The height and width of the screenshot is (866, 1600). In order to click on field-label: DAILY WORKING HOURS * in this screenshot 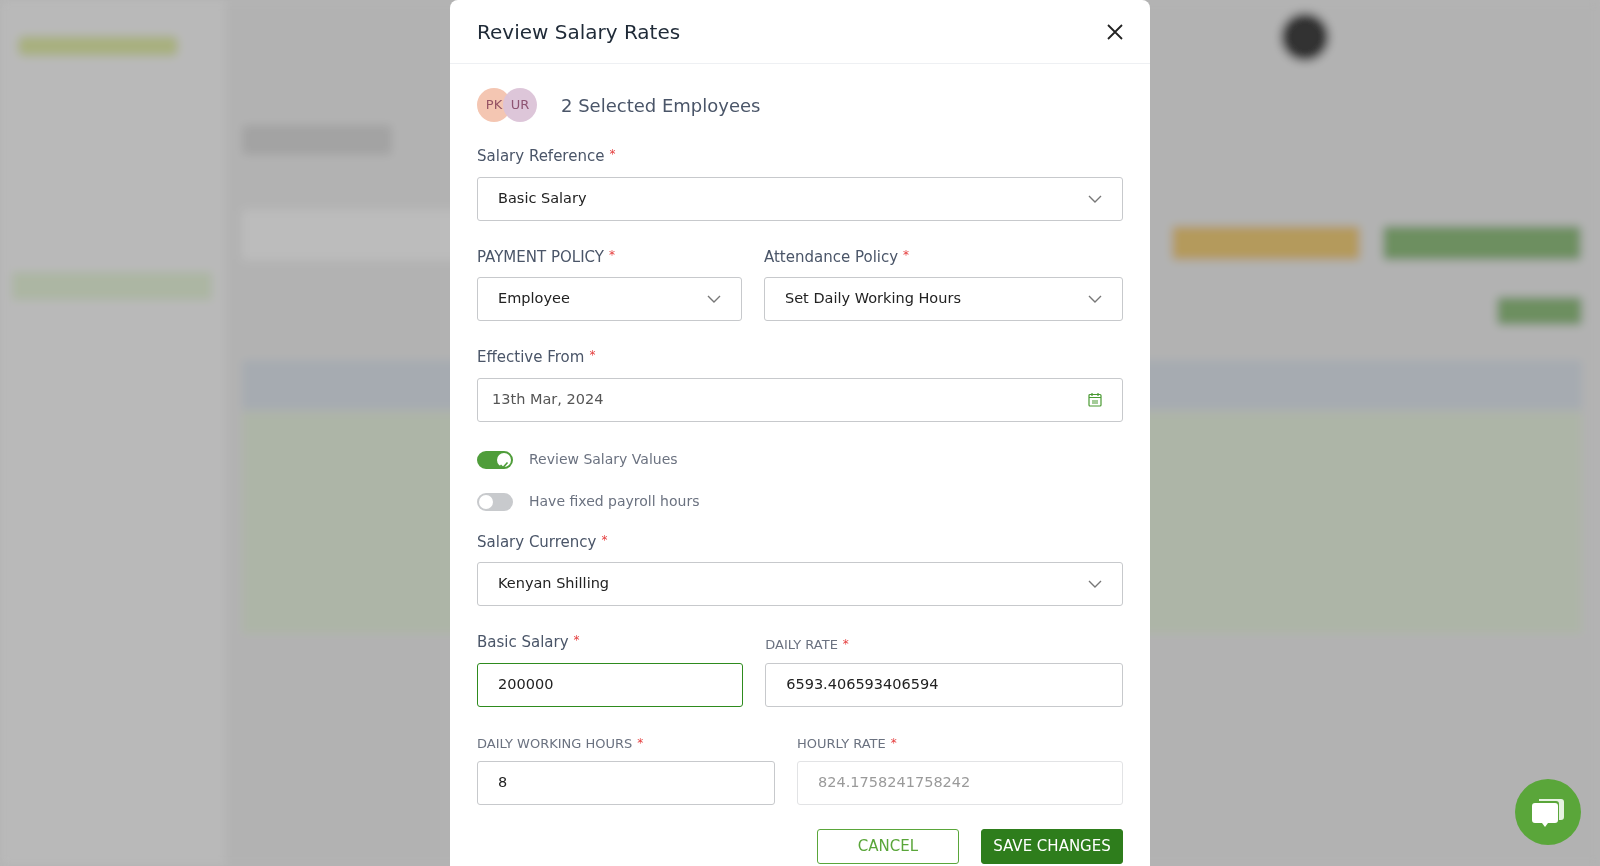, I will do `click(560, 743)`.